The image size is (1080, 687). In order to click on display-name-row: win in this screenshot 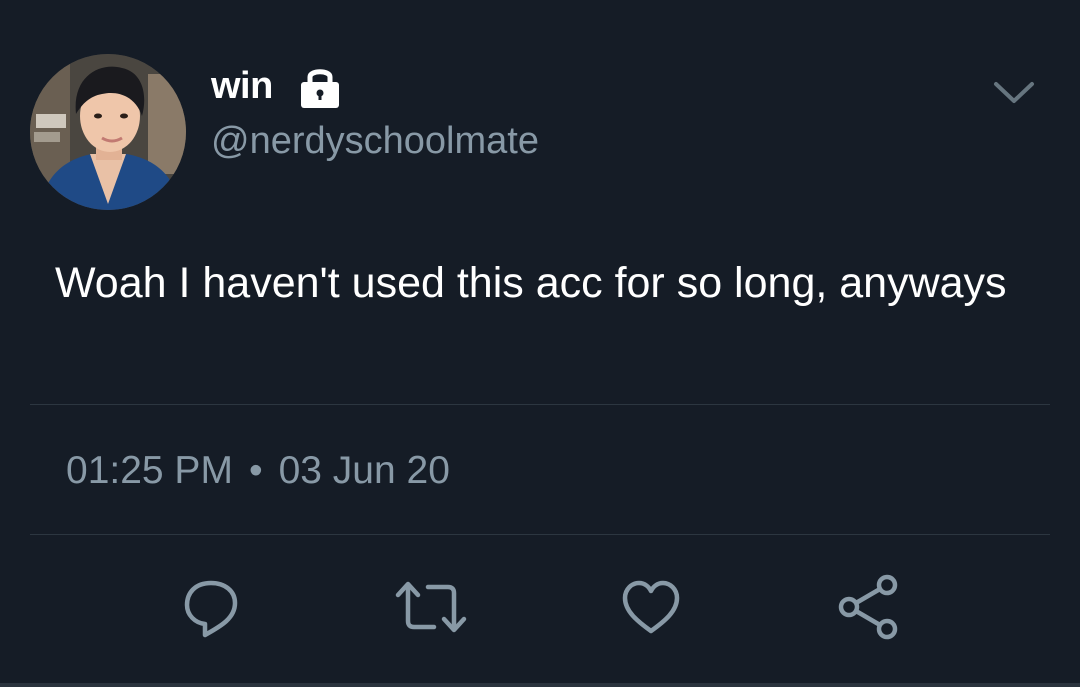, I will do `click(277, 86)`.